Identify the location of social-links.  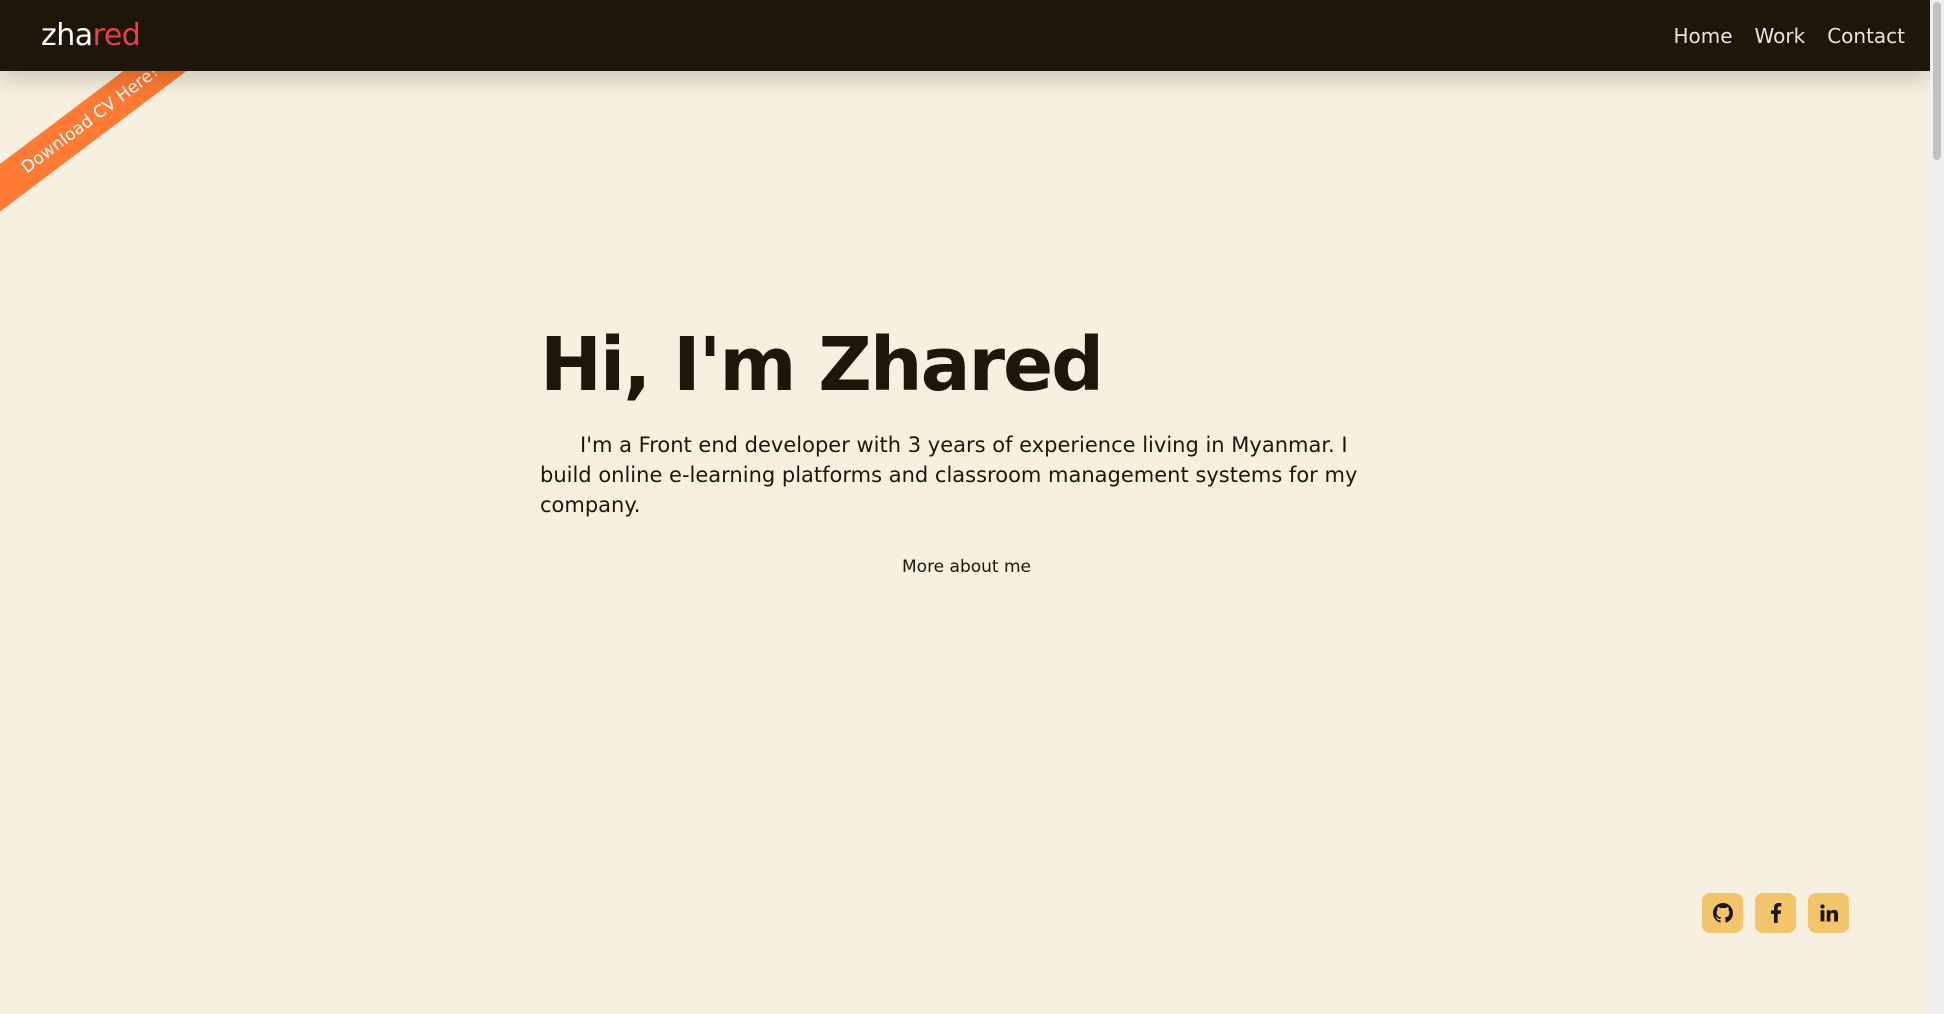
(1775, 913).